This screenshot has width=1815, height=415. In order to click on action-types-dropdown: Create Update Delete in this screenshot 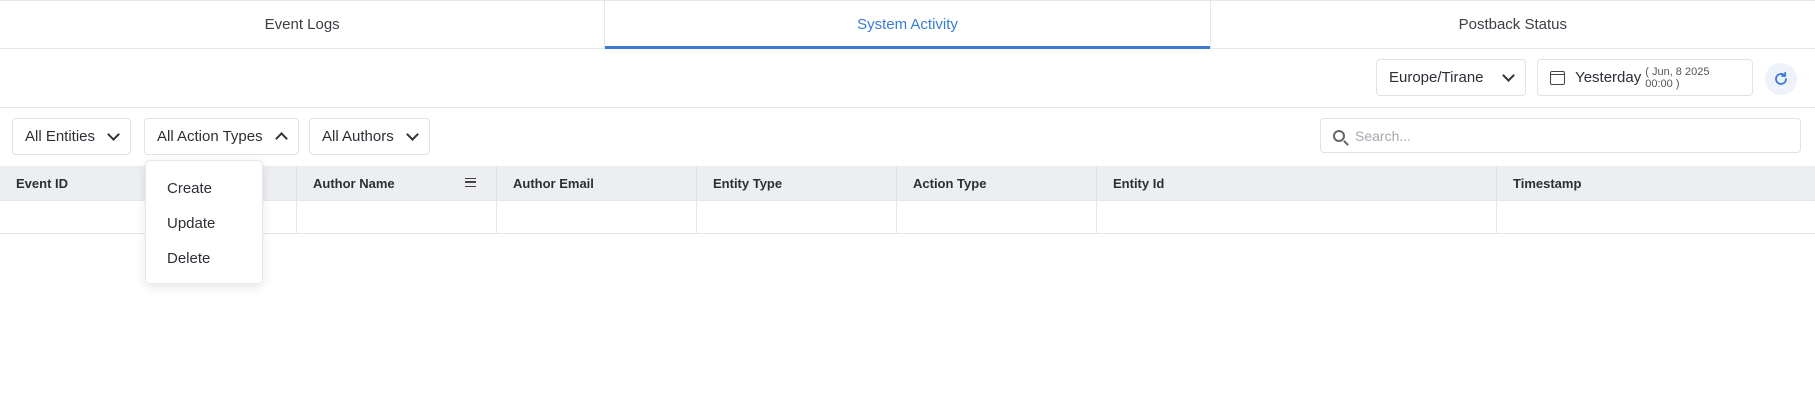, I will do `click(204, 222)`.